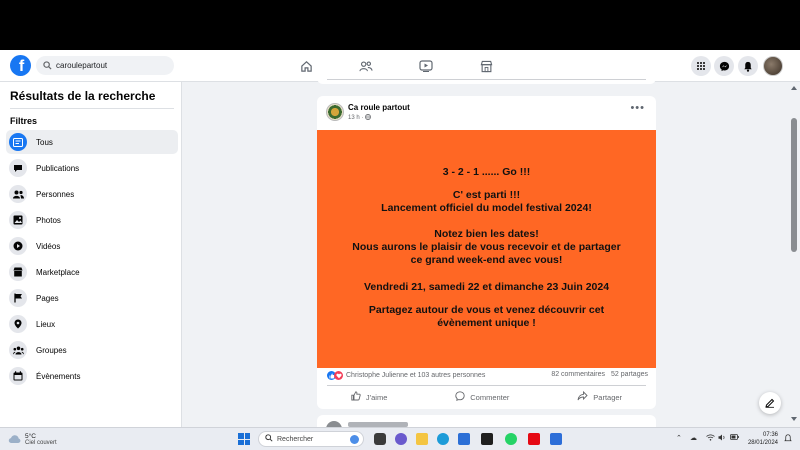 The image size is (800, 450). Describe the element at coordinates (511, 439) in the screenshot. I see `whatsapp-icon` at that location.